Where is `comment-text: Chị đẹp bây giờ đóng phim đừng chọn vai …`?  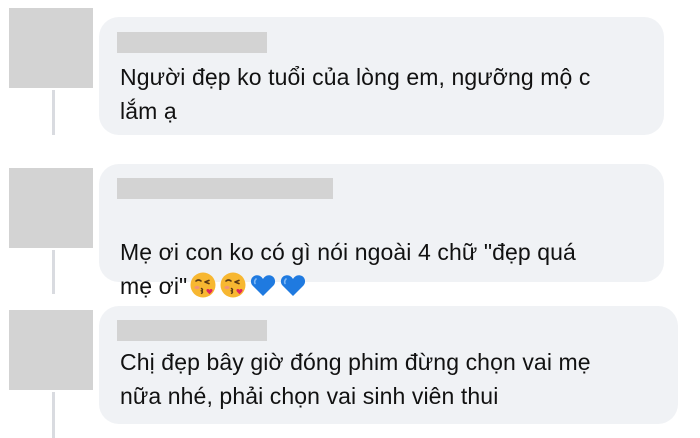 comment-text: Chị đẹp bây giờ đóng phim đừng chọn vai … is located at coordinates (355, 379).